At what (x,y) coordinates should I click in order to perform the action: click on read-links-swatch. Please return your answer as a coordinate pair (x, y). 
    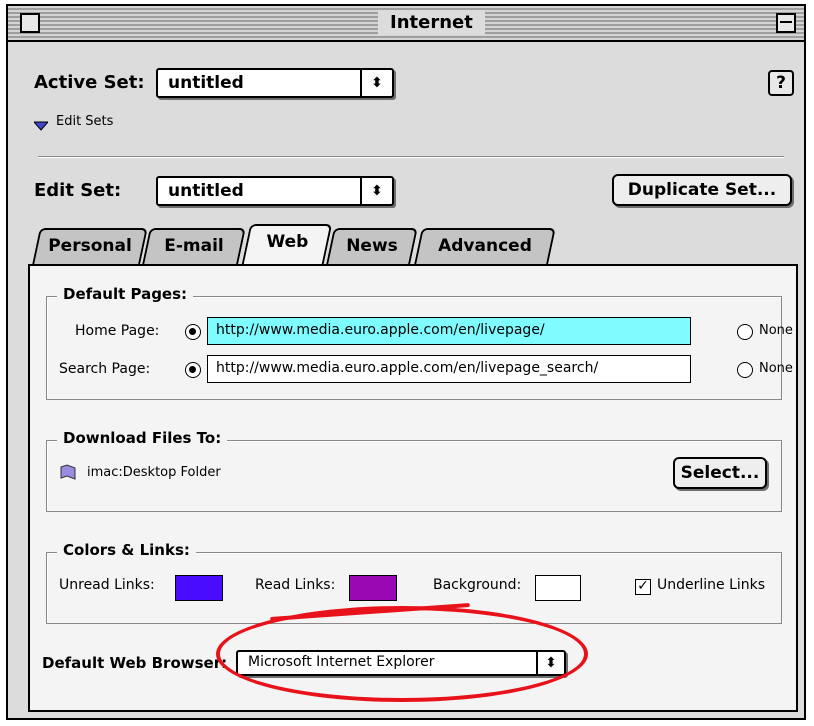
    Looking at the image, I should click on (373, 588).